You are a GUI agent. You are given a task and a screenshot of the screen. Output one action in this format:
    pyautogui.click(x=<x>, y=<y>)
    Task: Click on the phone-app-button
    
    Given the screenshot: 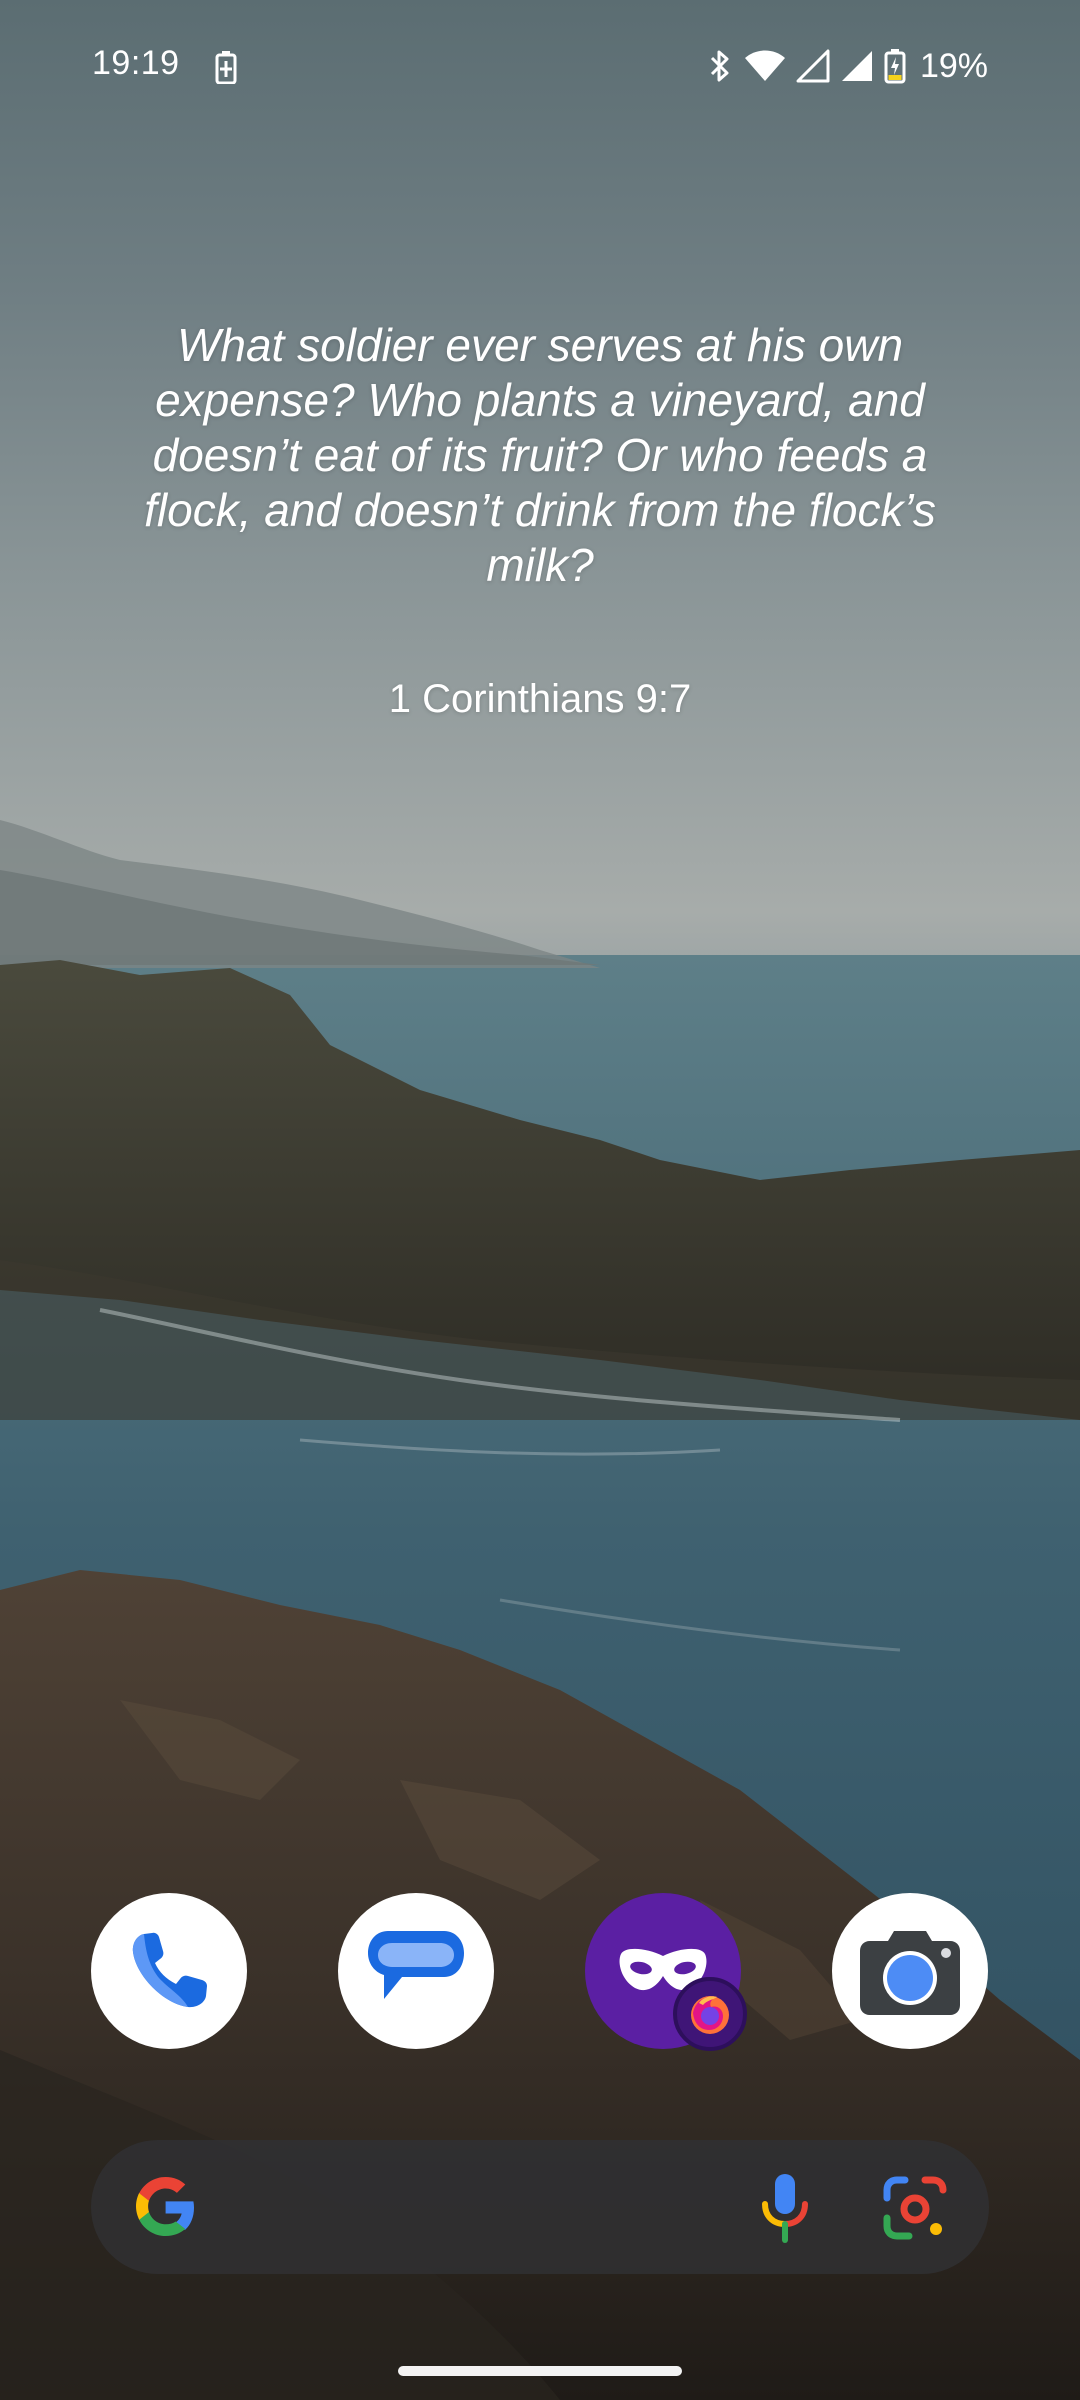 What is the action you would take?
    pyautogui.click(x=169, y=1971)
    